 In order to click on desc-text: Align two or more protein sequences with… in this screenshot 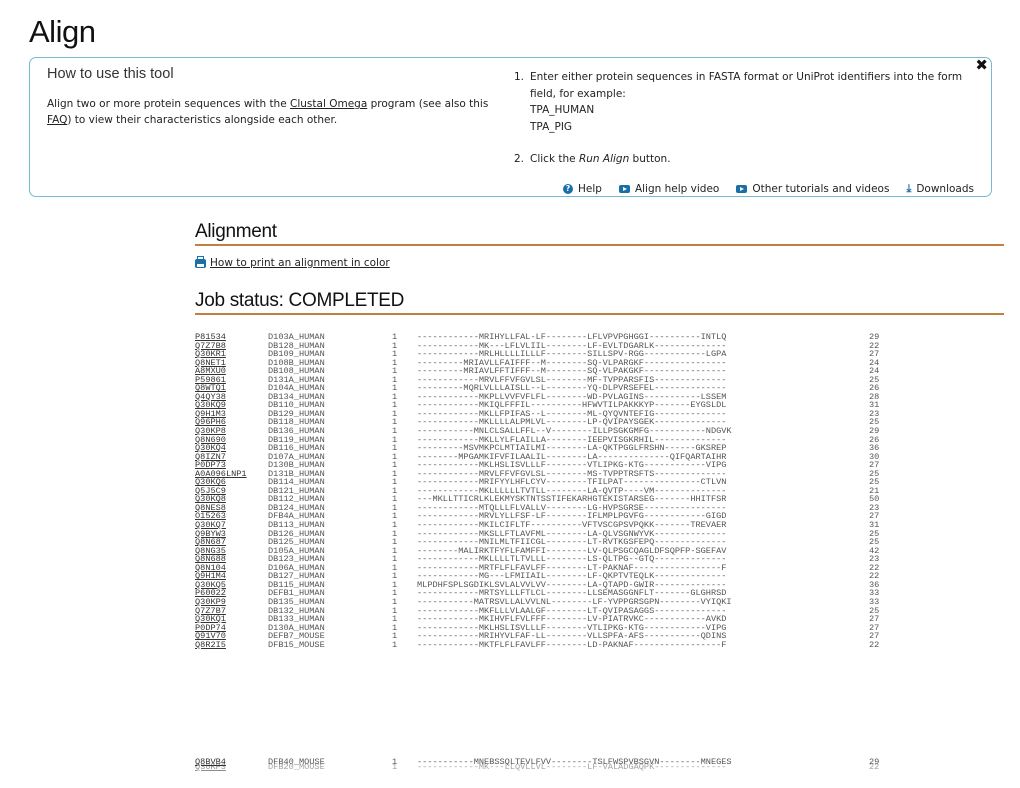, I will do `click(169, 104)`.